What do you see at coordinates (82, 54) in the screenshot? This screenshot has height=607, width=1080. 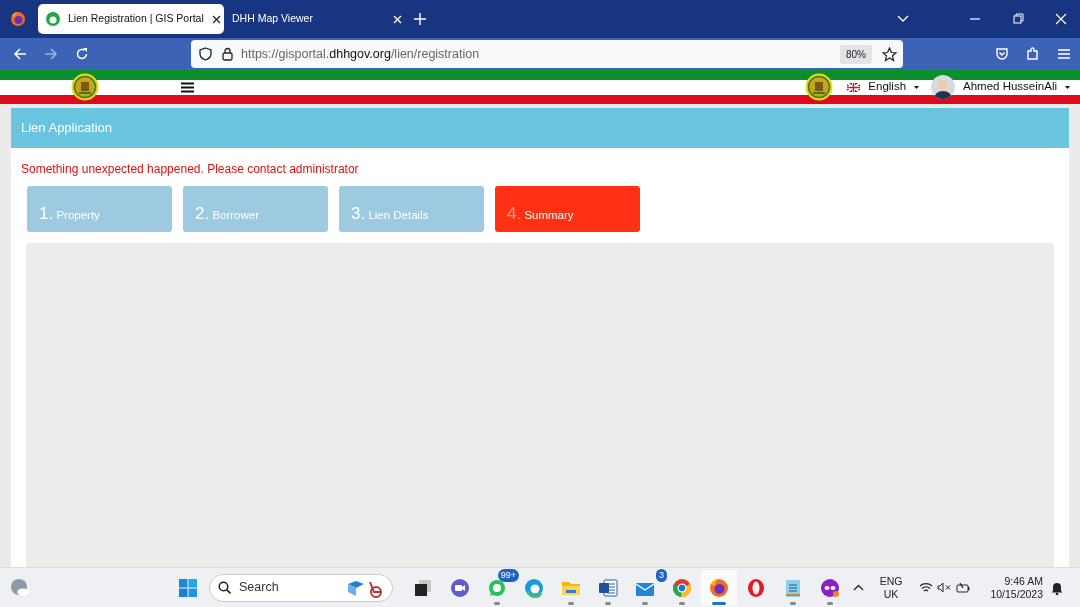 I see `reload-icon` at bounding box center [82, 54].